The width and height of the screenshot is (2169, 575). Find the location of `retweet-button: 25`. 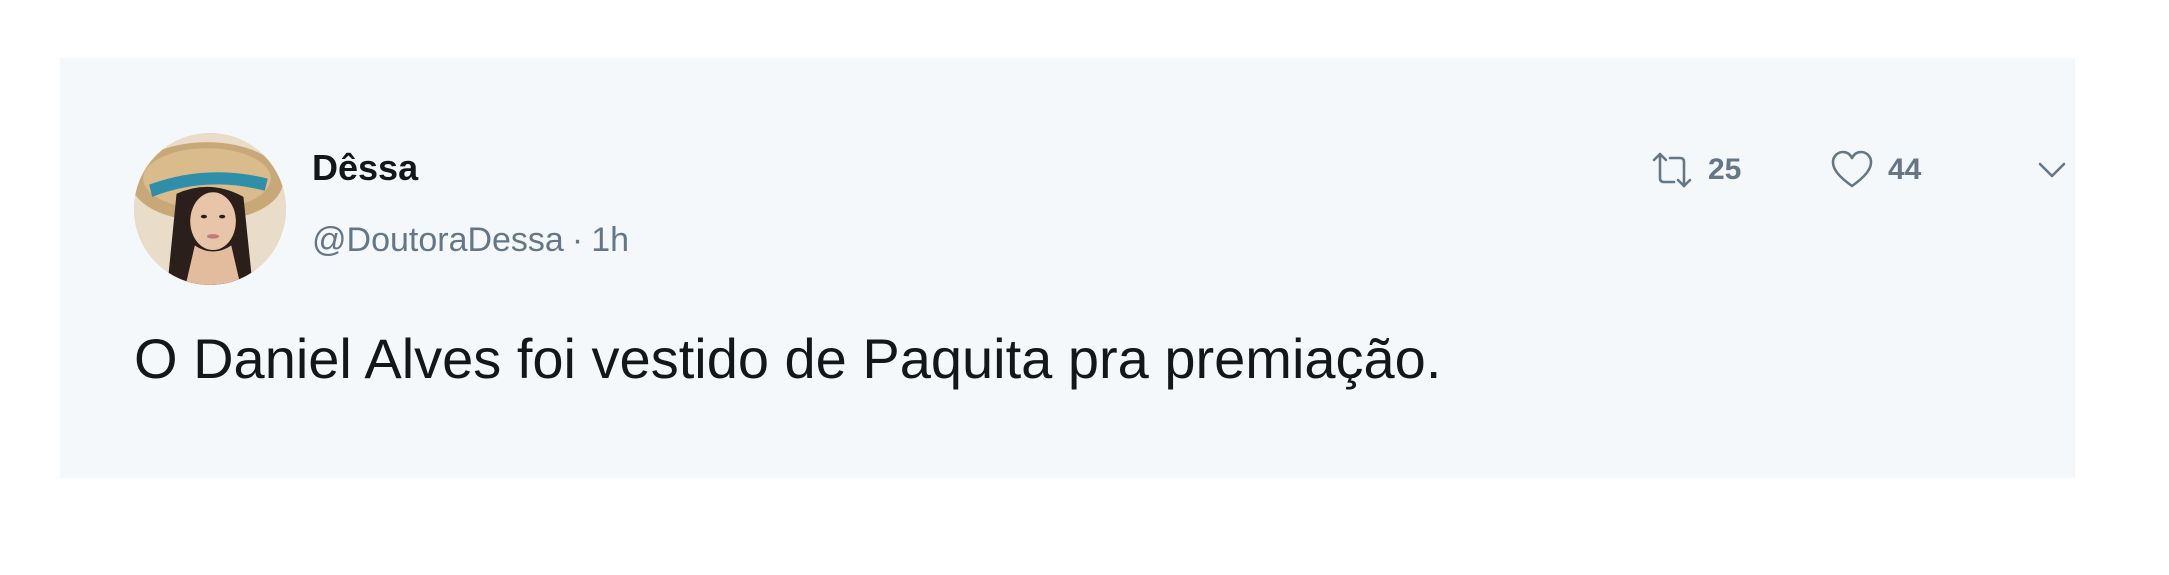

retweet-button: 25 is located at coordinates (1694, 170).